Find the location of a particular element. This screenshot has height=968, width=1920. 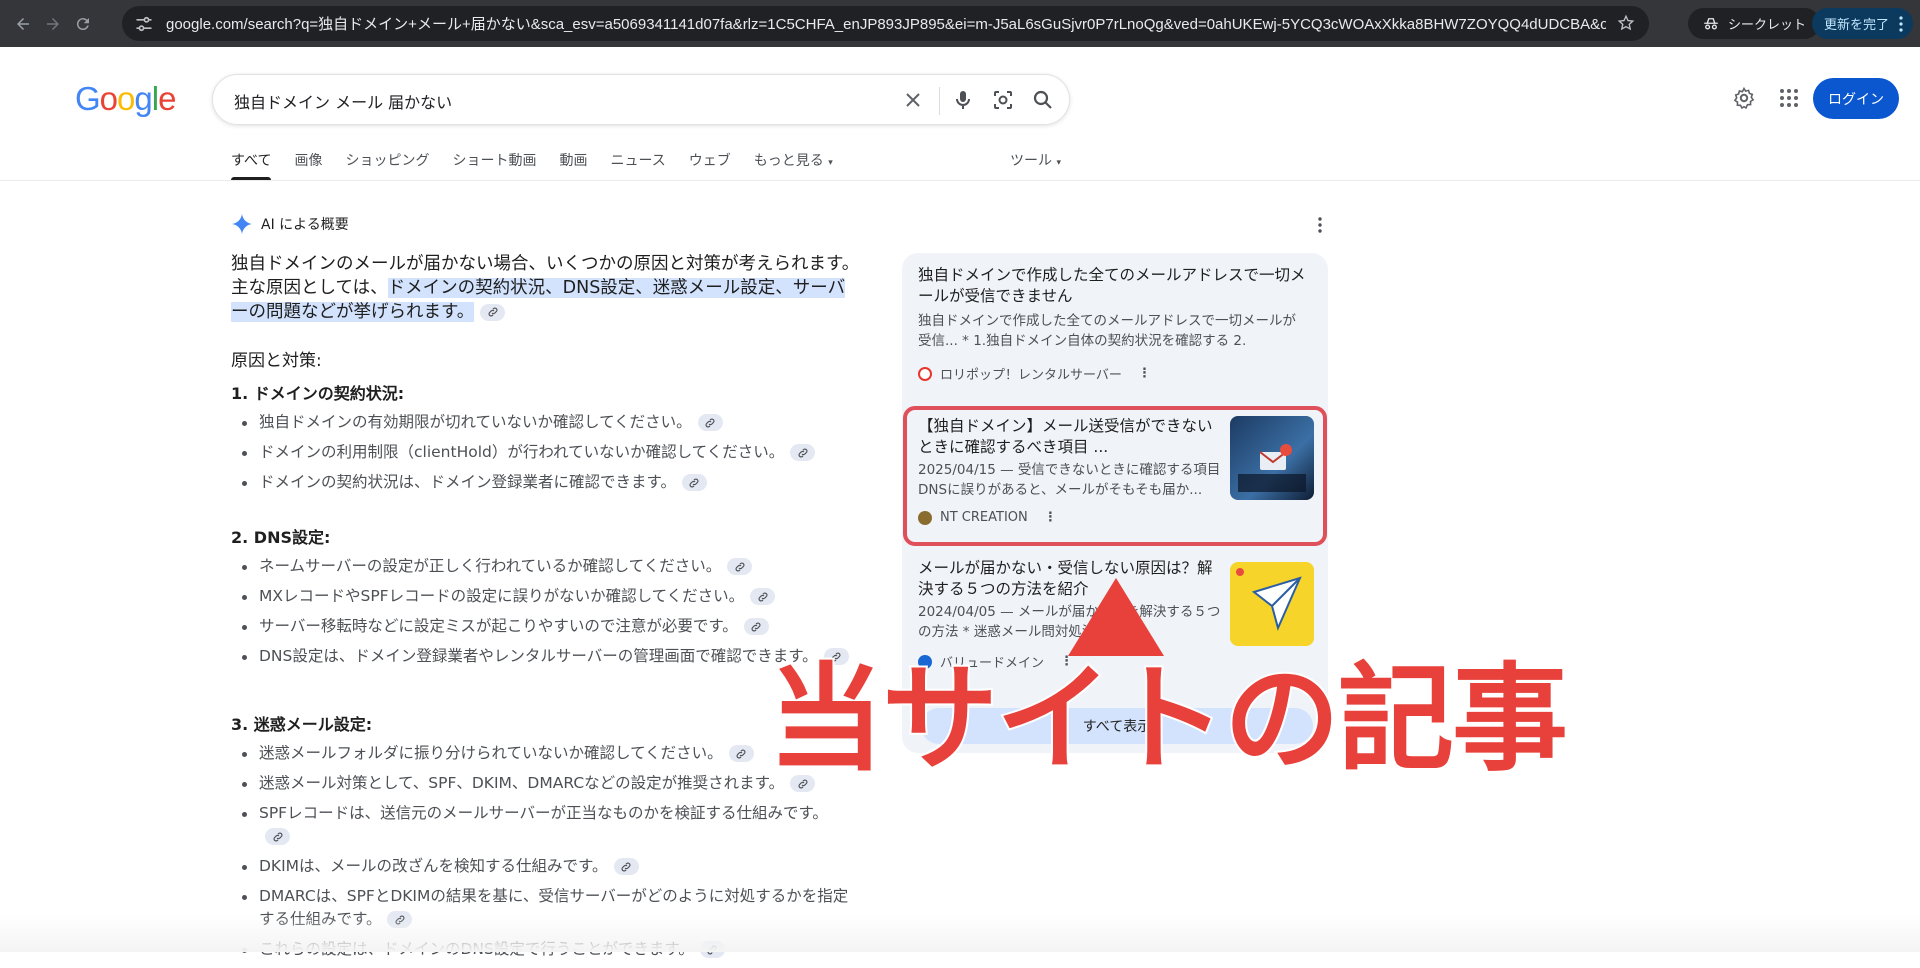

article-thumbnail is located at coordinates (1272, 604).